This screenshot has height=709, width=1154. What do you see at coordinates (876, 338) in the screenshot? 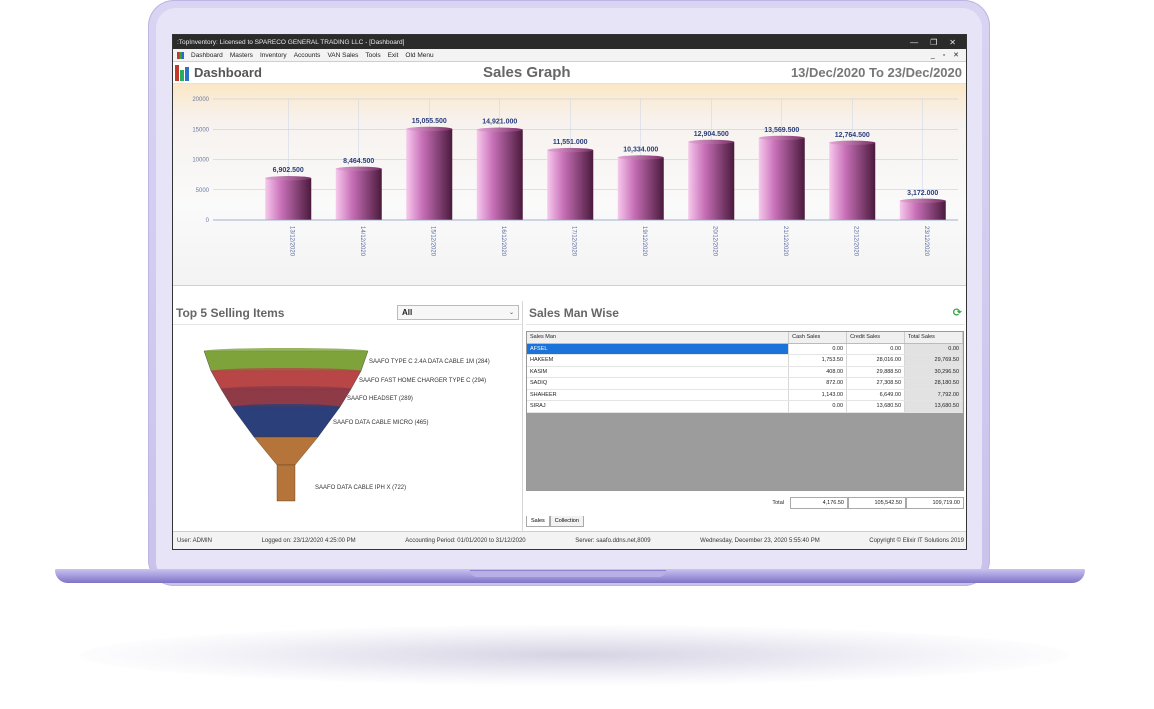
I see `col-credit-sales: Credit Sales` at bounding box center [876, 338].